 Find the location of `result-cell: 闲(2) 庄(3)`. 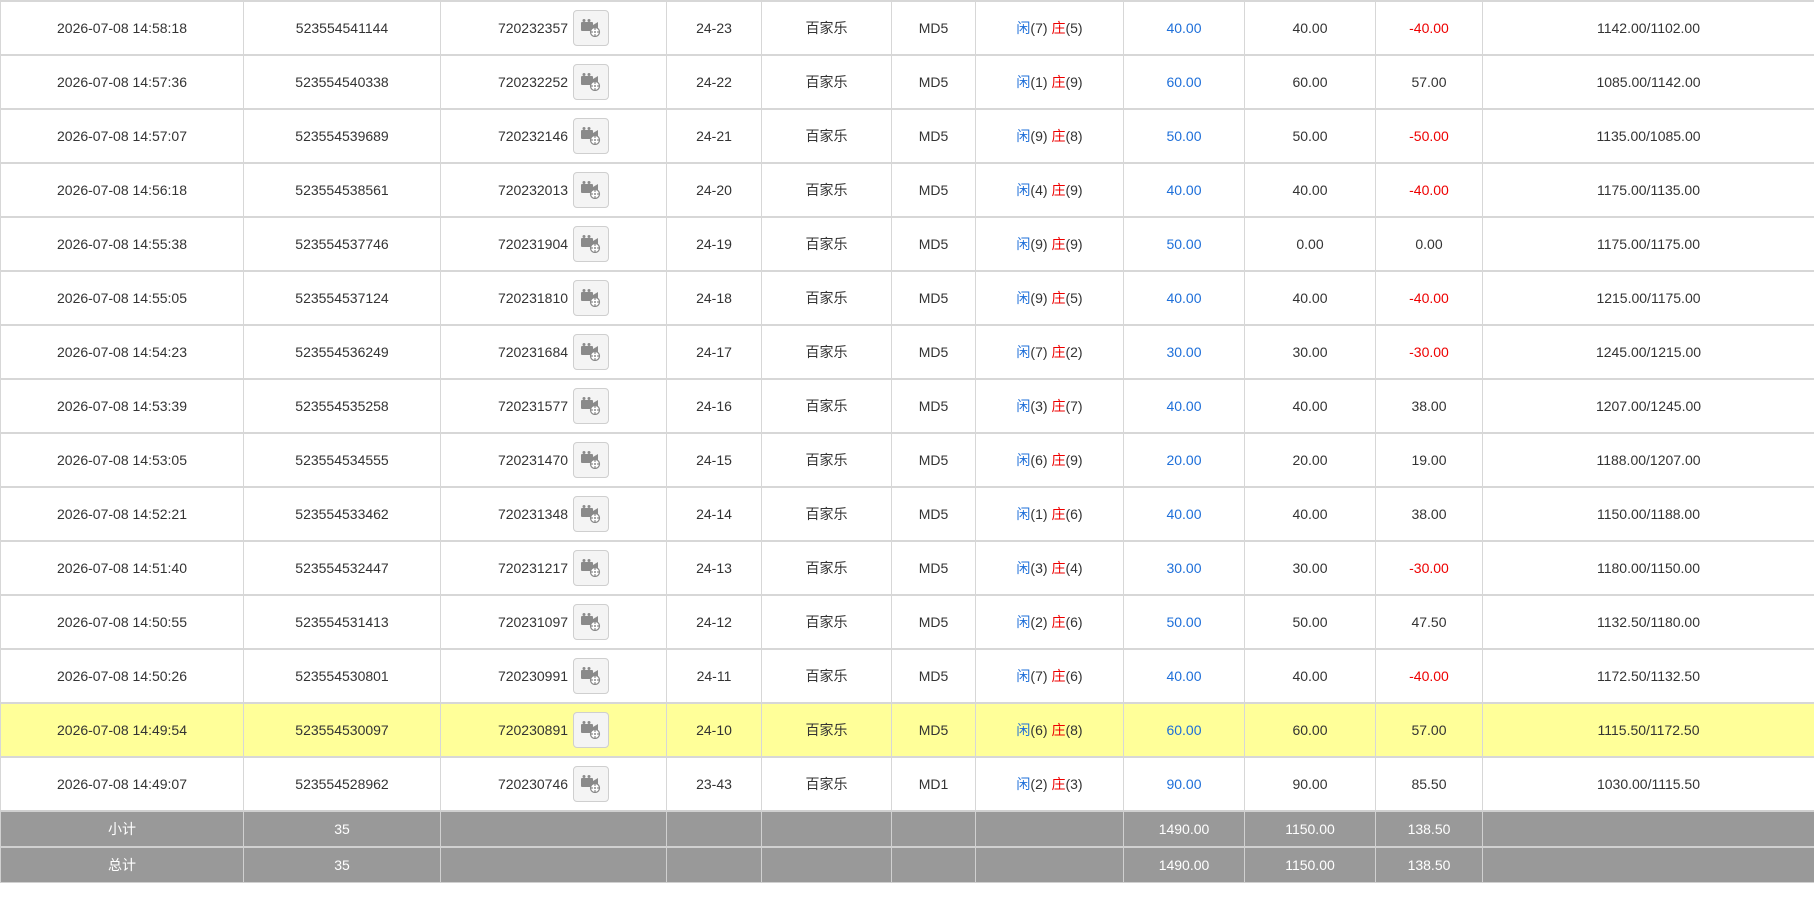

result-cell: 闲(2) 庄(3) is located at coordinates (1049, 784).